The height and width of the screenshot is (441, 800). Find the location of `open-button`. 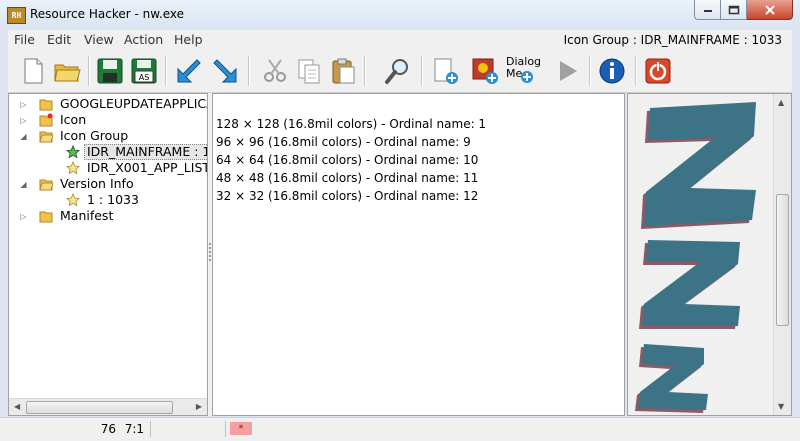

open-button is located at coordinates (67, 71).